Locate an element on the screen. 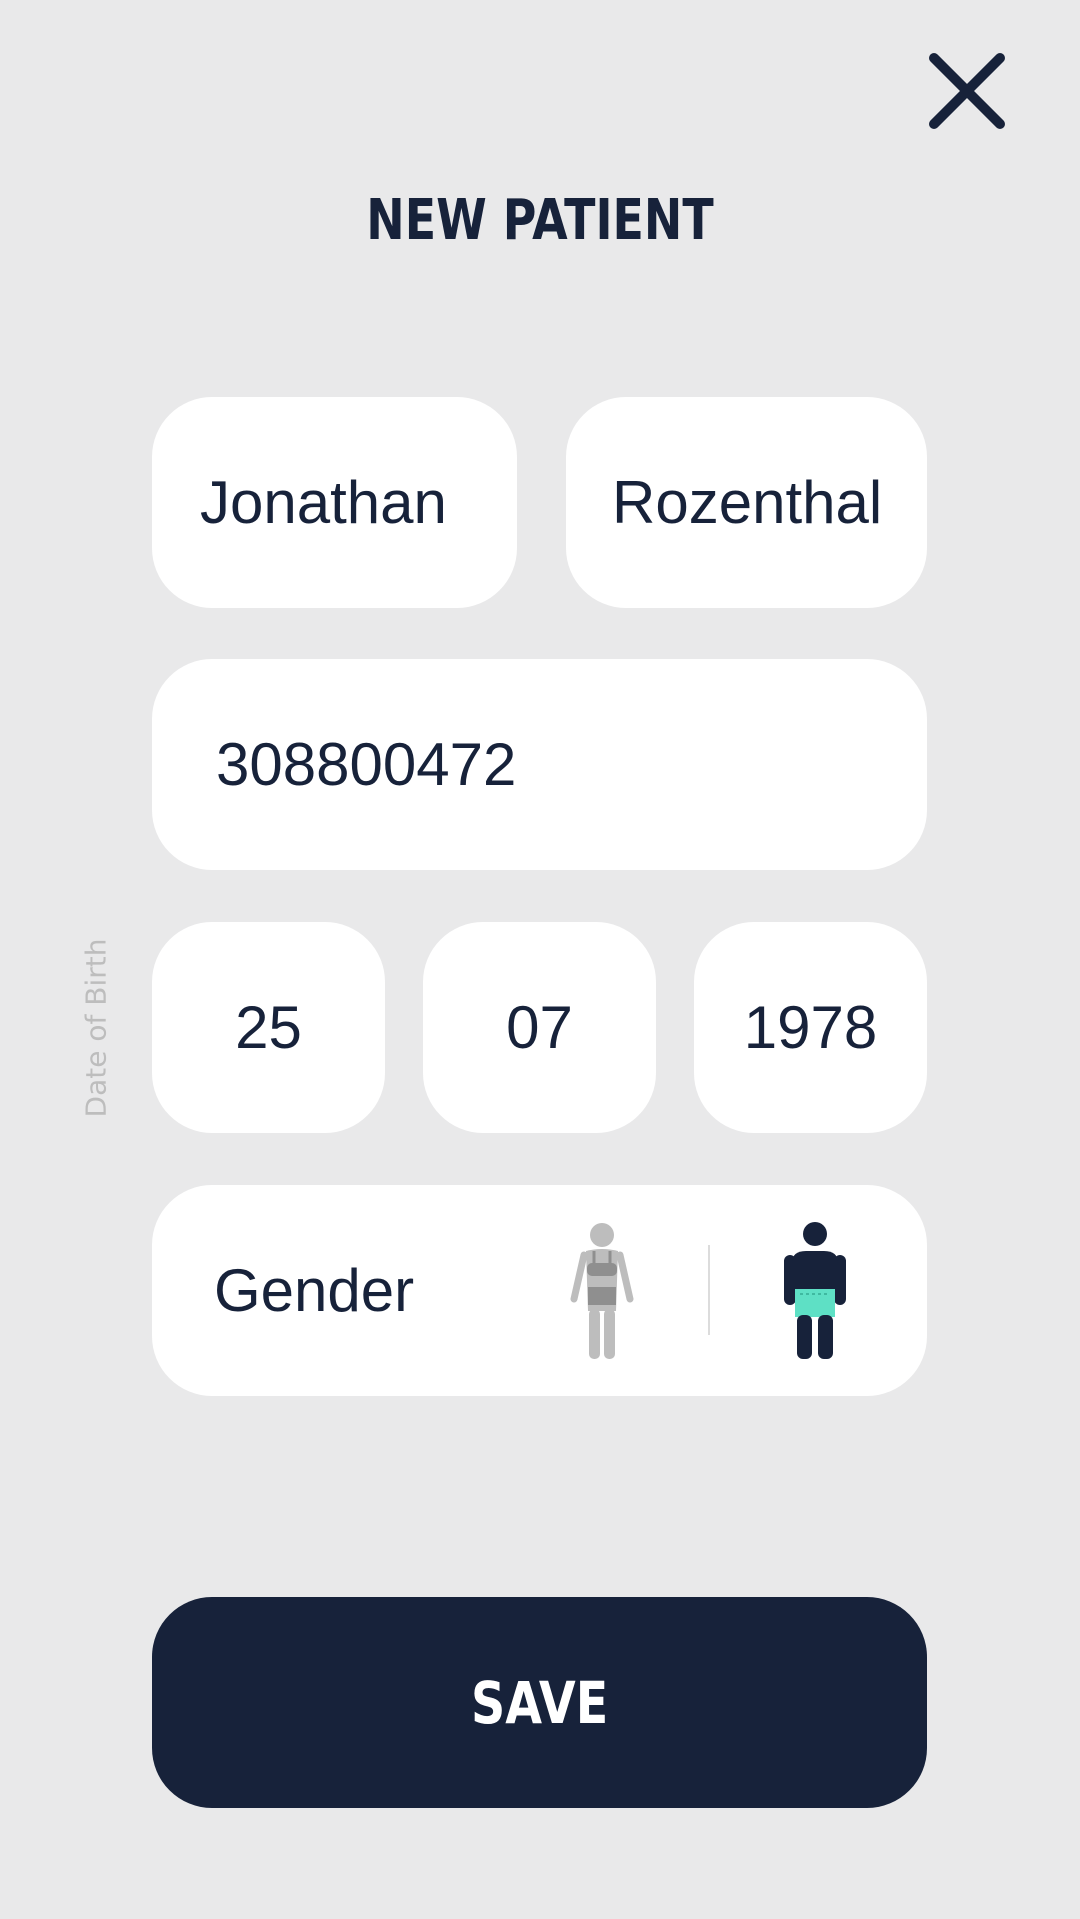  female-figure-icon is located at coordinates (602, 1291).